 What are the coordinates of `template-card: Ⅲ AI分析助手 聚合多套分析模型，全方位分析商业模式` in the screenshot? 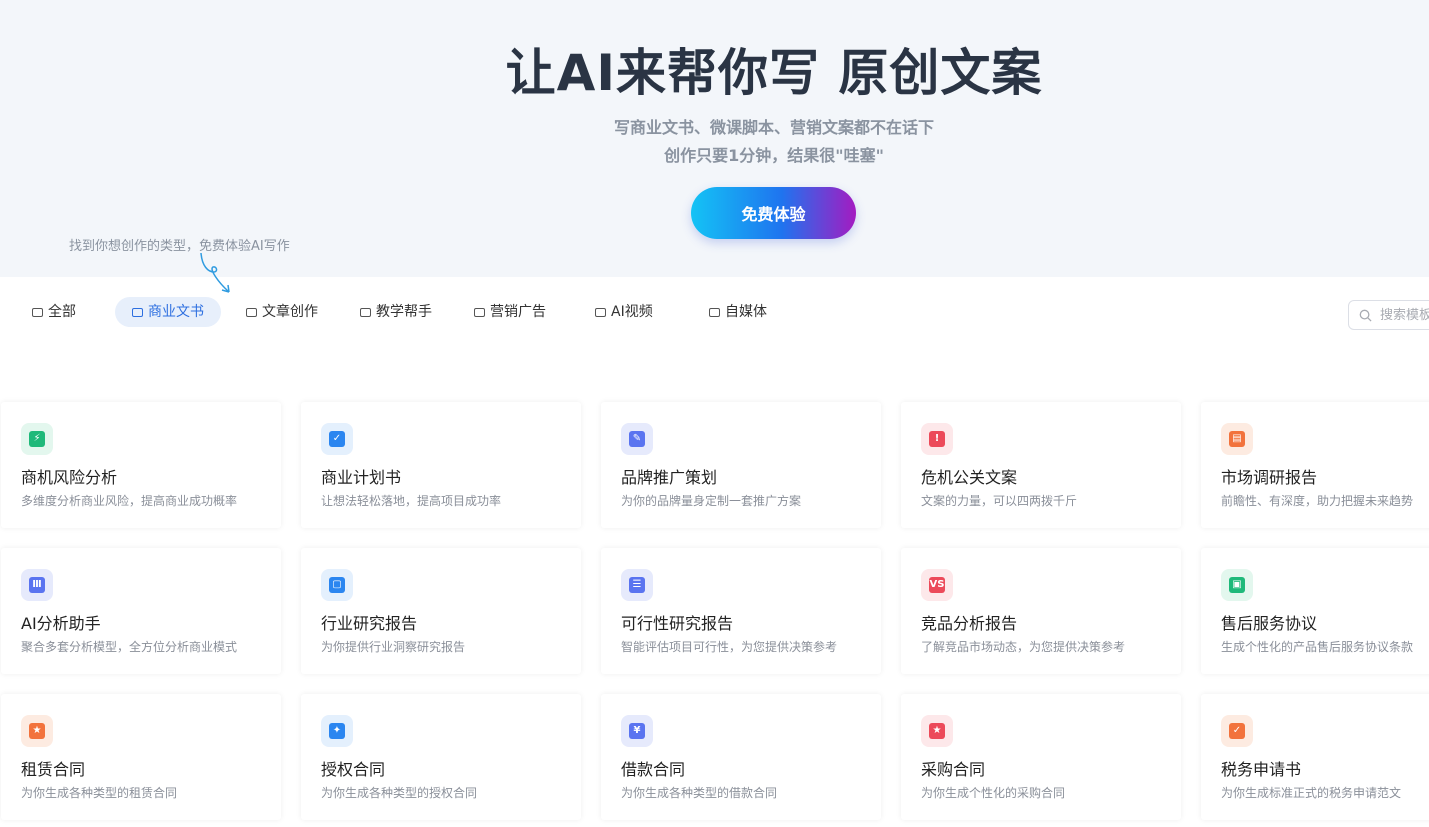 It's located at (141, 611).